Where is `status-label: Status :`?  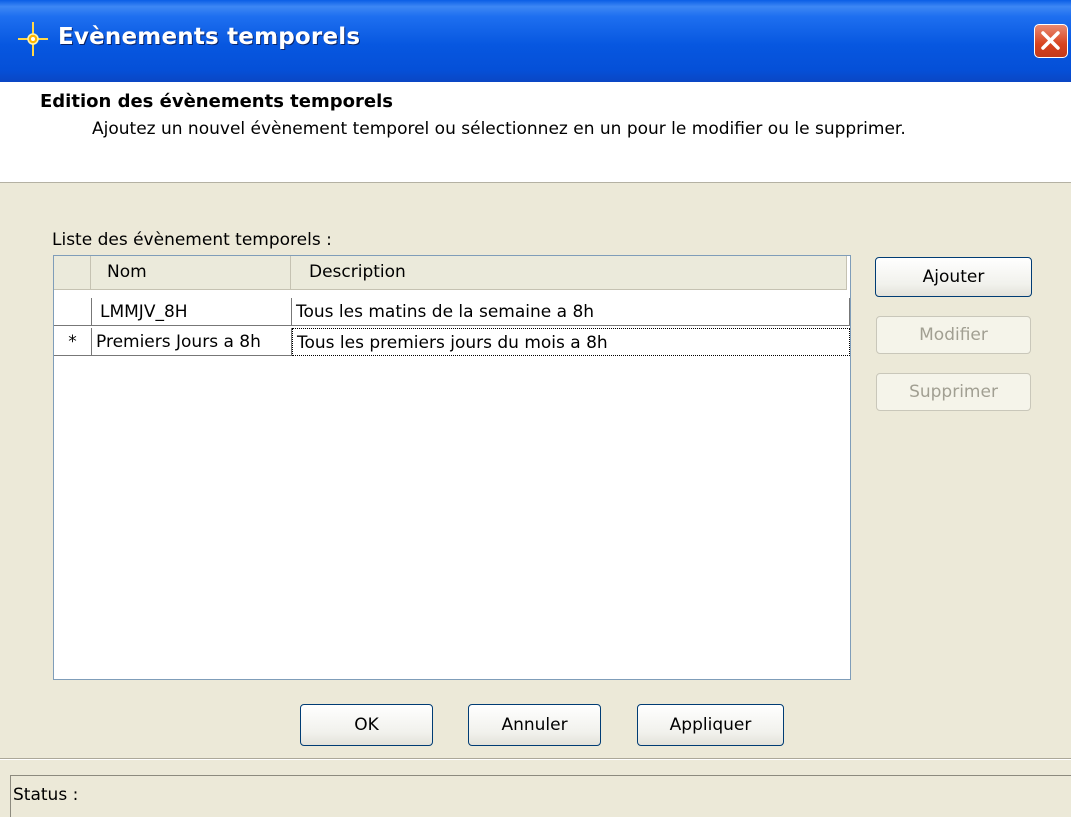 status-label: Status : is located at coordinates (46, 795).